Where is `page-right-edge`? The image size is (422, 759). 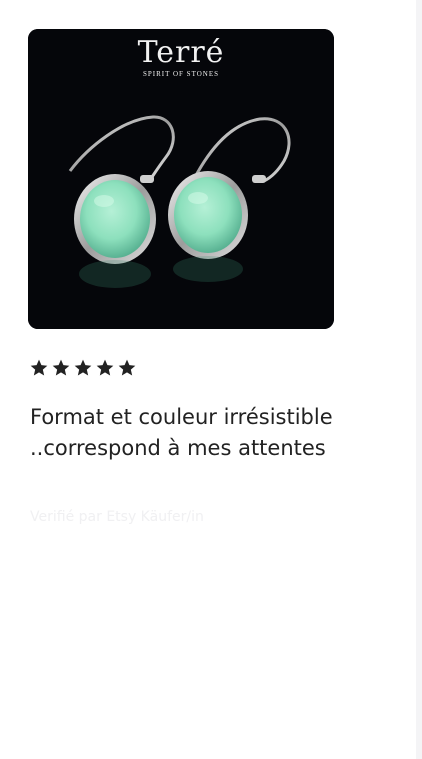
page-right-edge is located at coordinates (419, 379).